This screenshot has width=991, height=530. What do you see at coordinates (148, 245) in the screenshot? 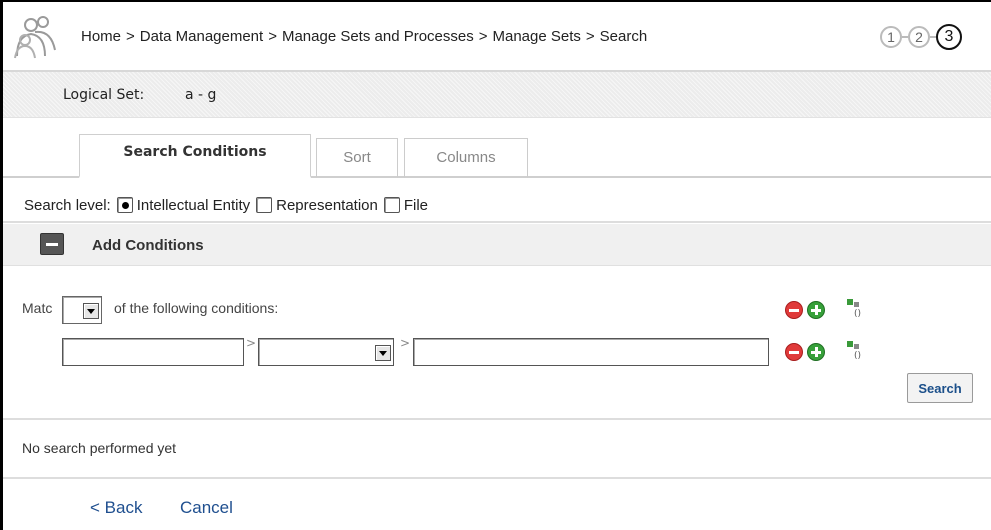
I see `add-conditions-label: Add Conditions` at bounding box center [148, 245].